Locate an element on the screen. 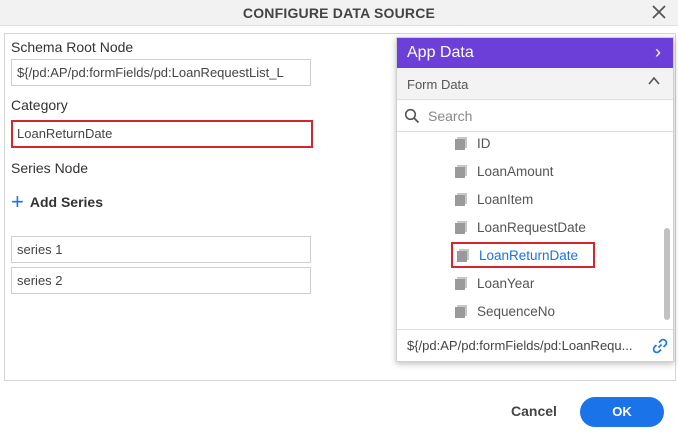 Image resolution: width=678 pixels, height=435 pixels. chevron-up-icon is located at coordinates (654, 80).